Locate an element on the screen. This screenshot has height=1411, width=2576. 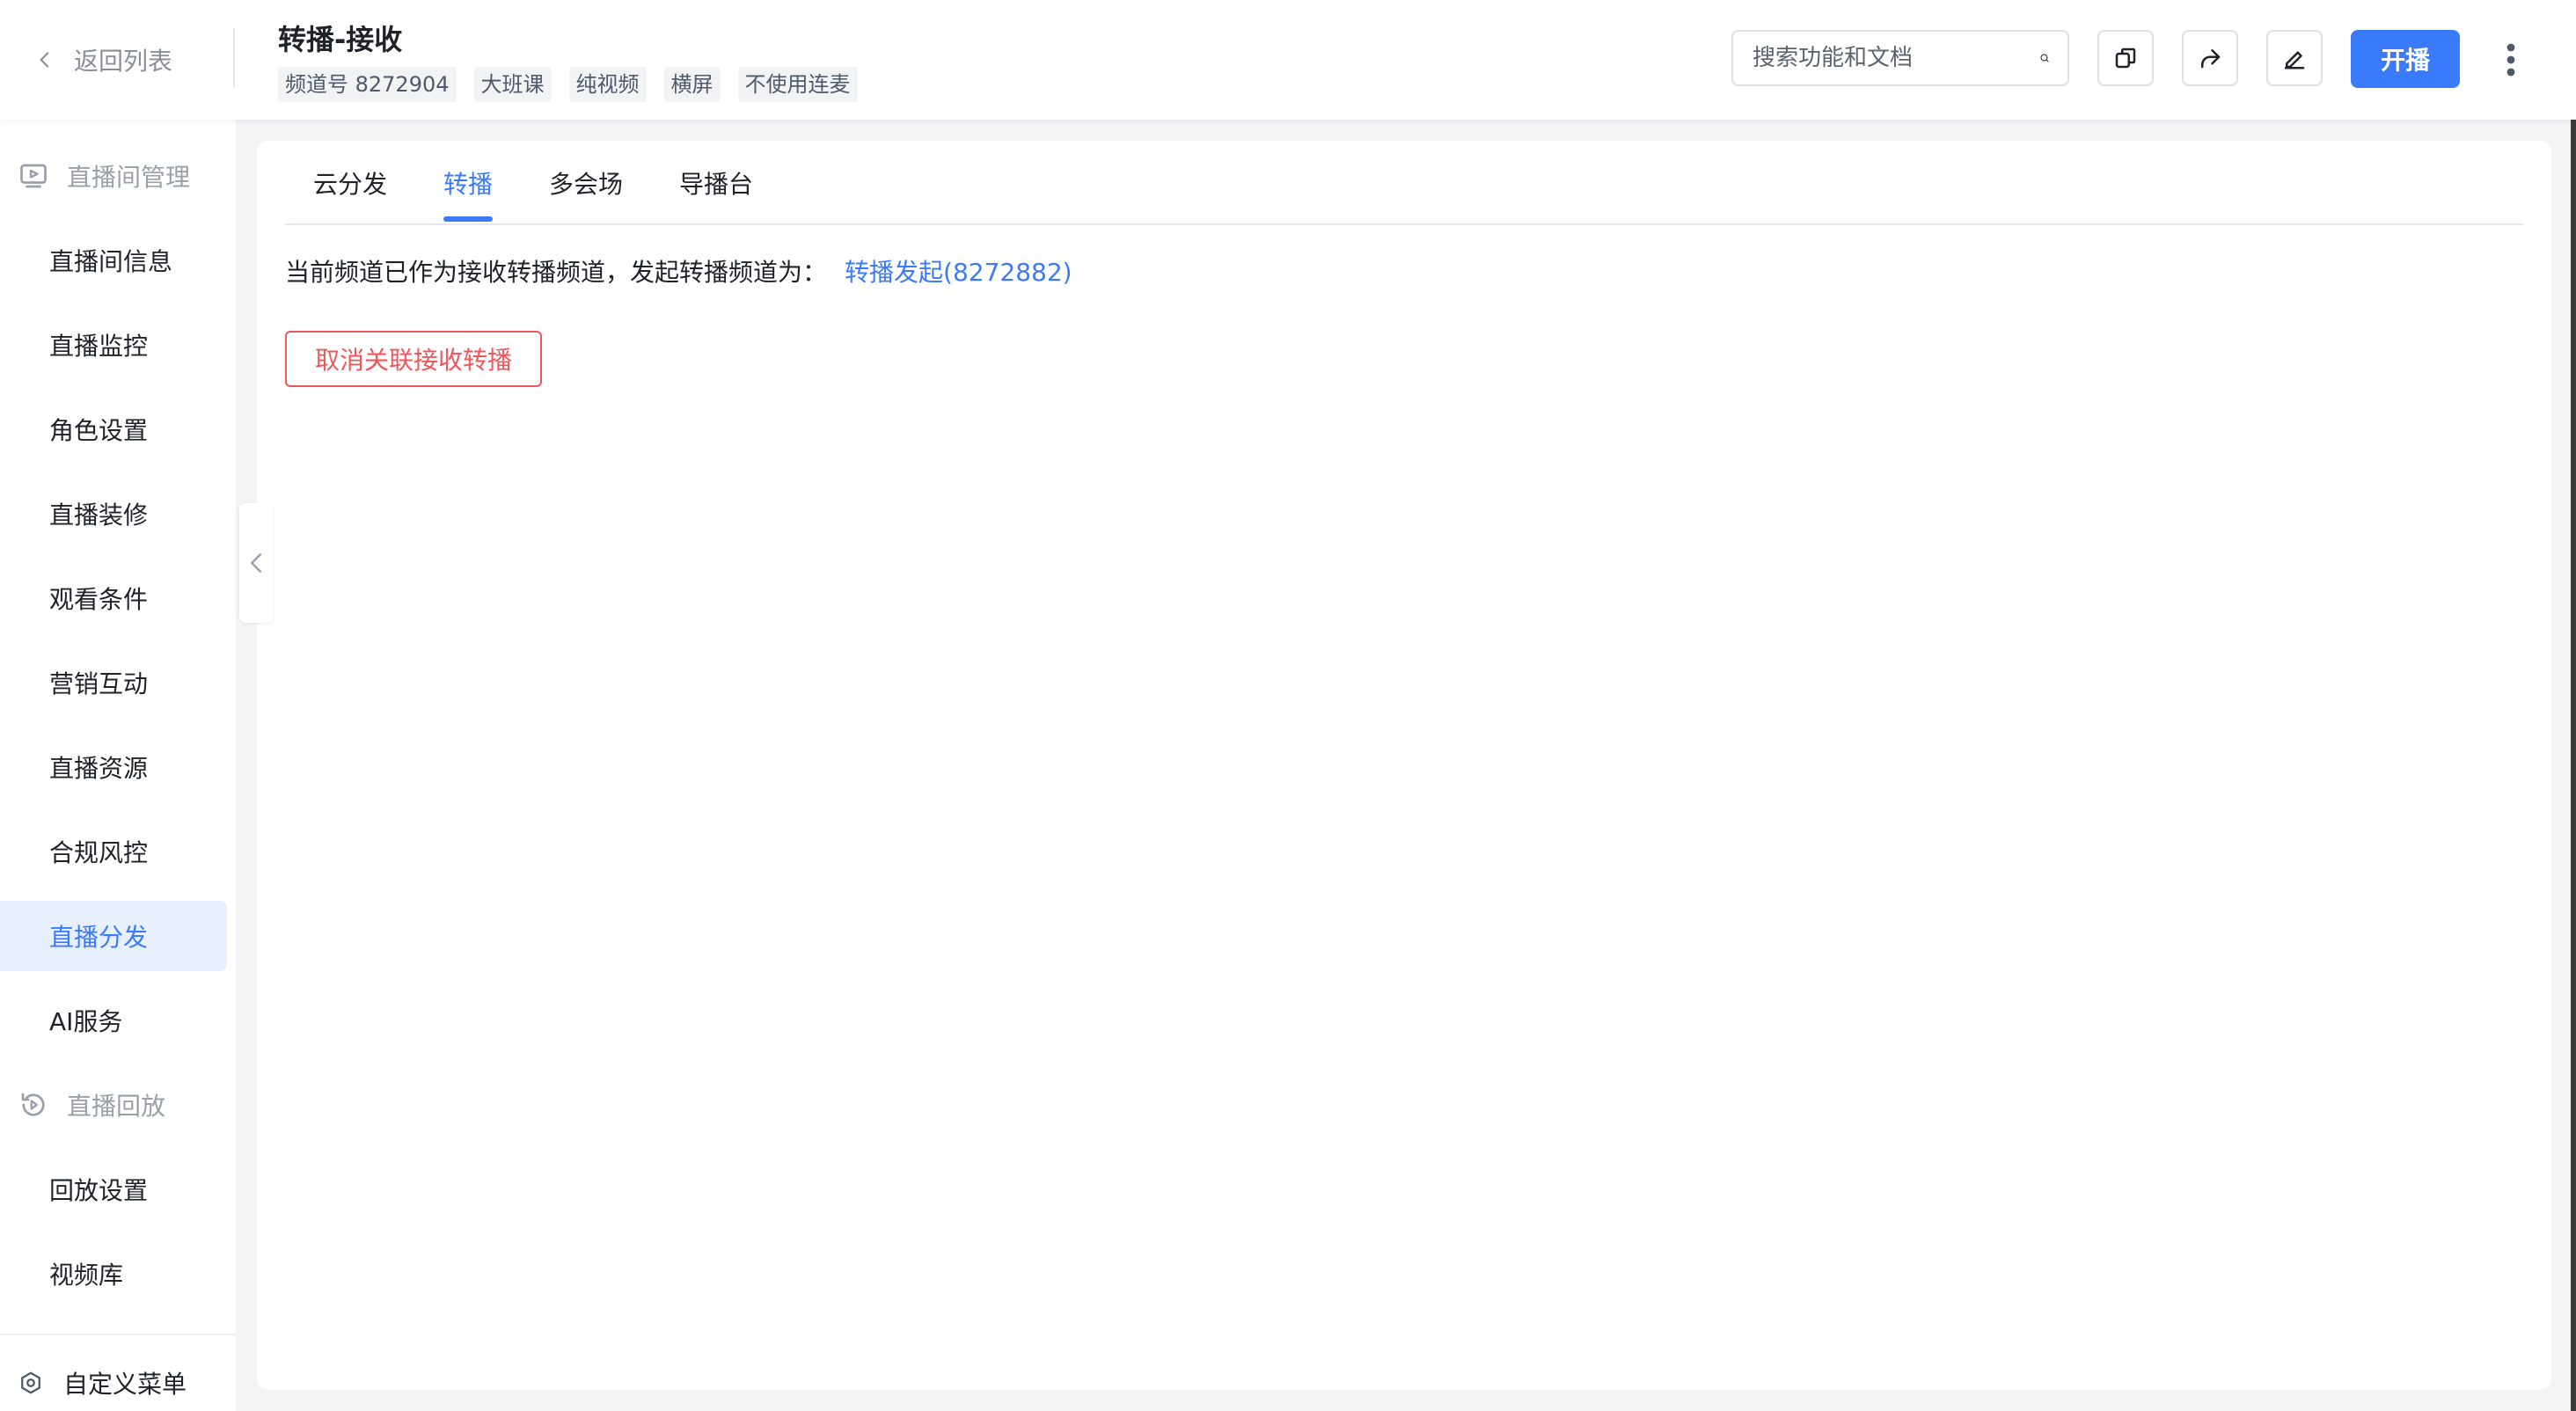
sidebar-group-label: 直播间管理 is located at coordinates (129, 178).